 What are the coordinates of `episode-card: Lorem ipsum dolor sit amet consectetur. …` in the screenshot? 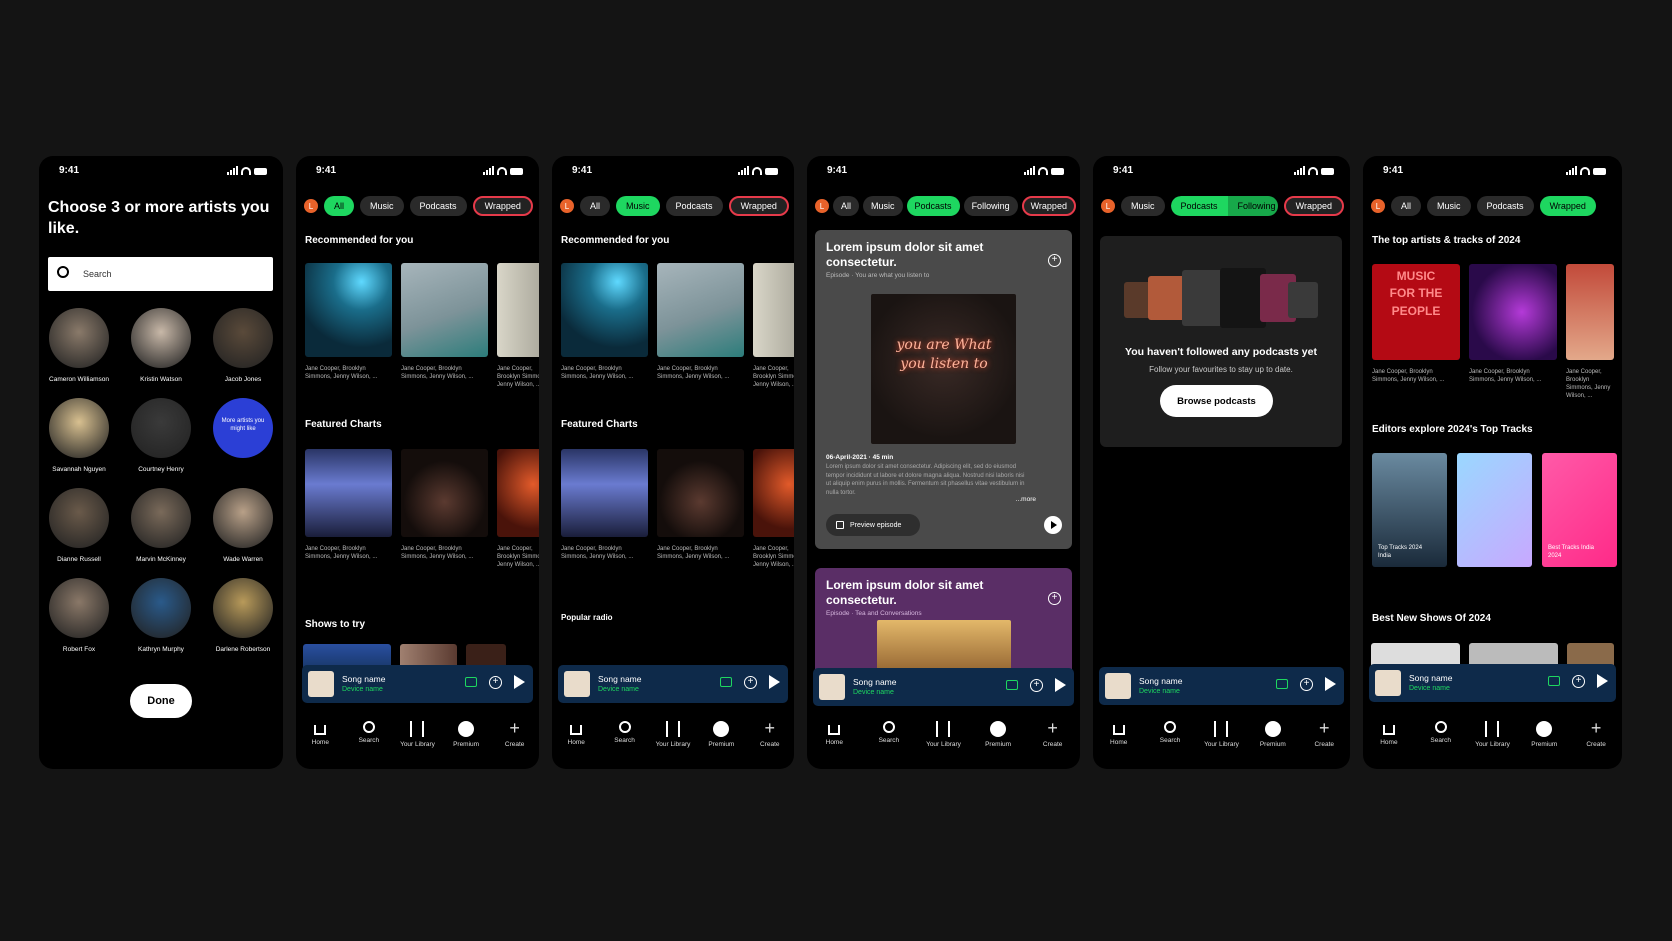 It's located at (943, 389).